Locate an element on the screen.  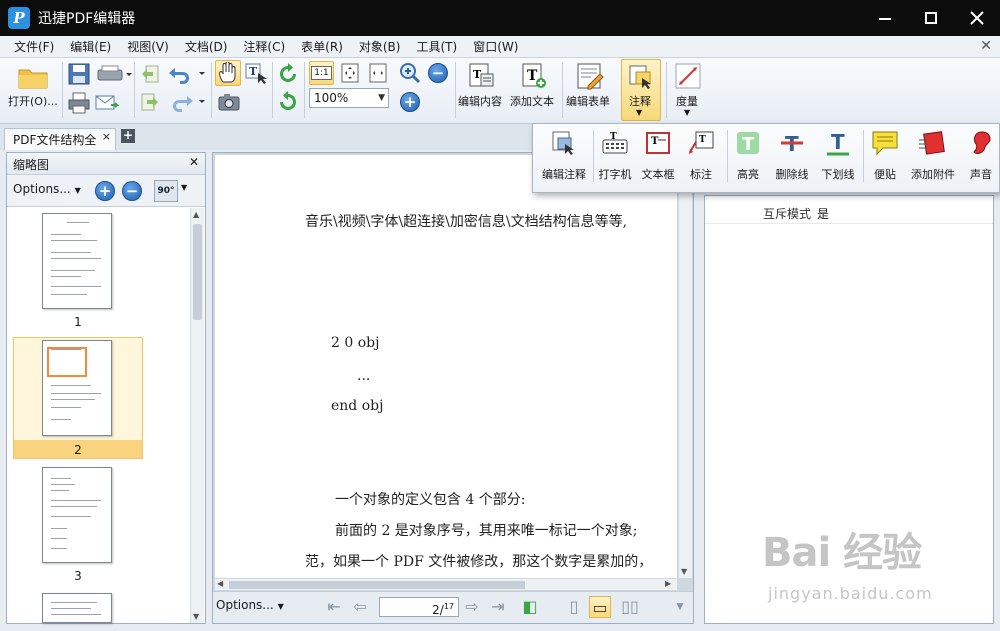
menu-tools: 工具(T) is located at coordinates (436, 46).